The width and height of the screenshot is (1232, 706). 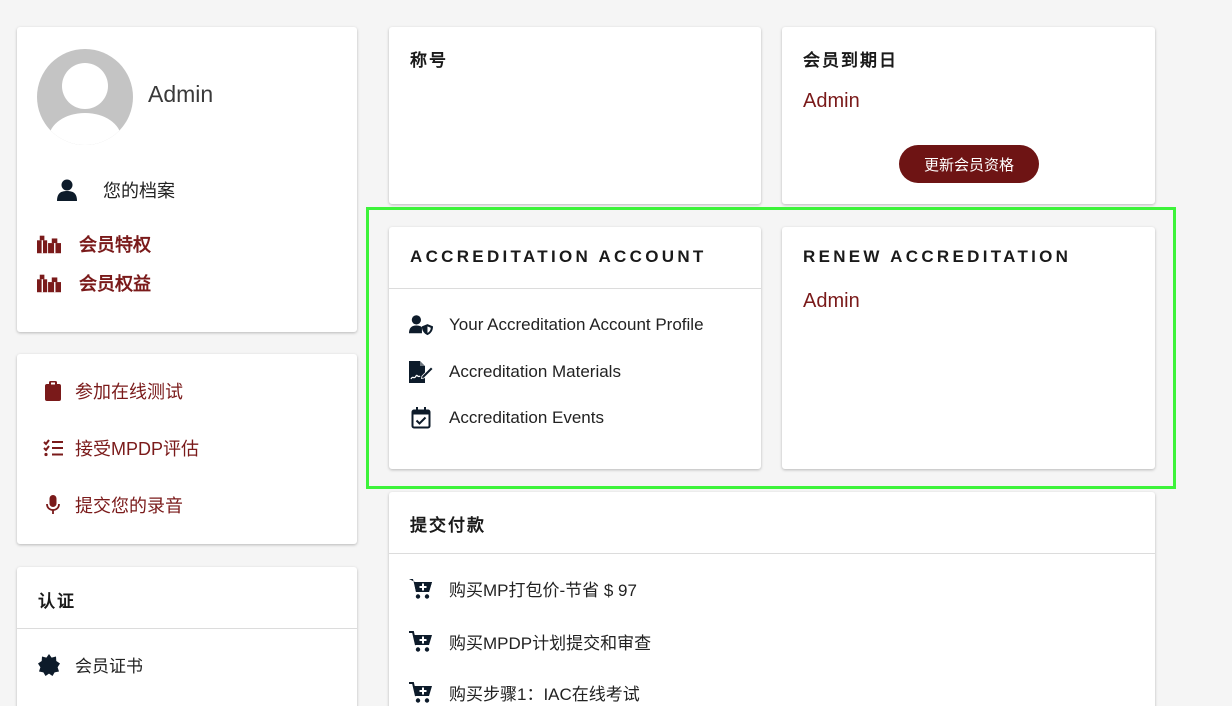 What do you see at coordinates (139, 191) in the screenshot?
I see `profile-link-label: 您的档案` at bounding box center [139, 191].